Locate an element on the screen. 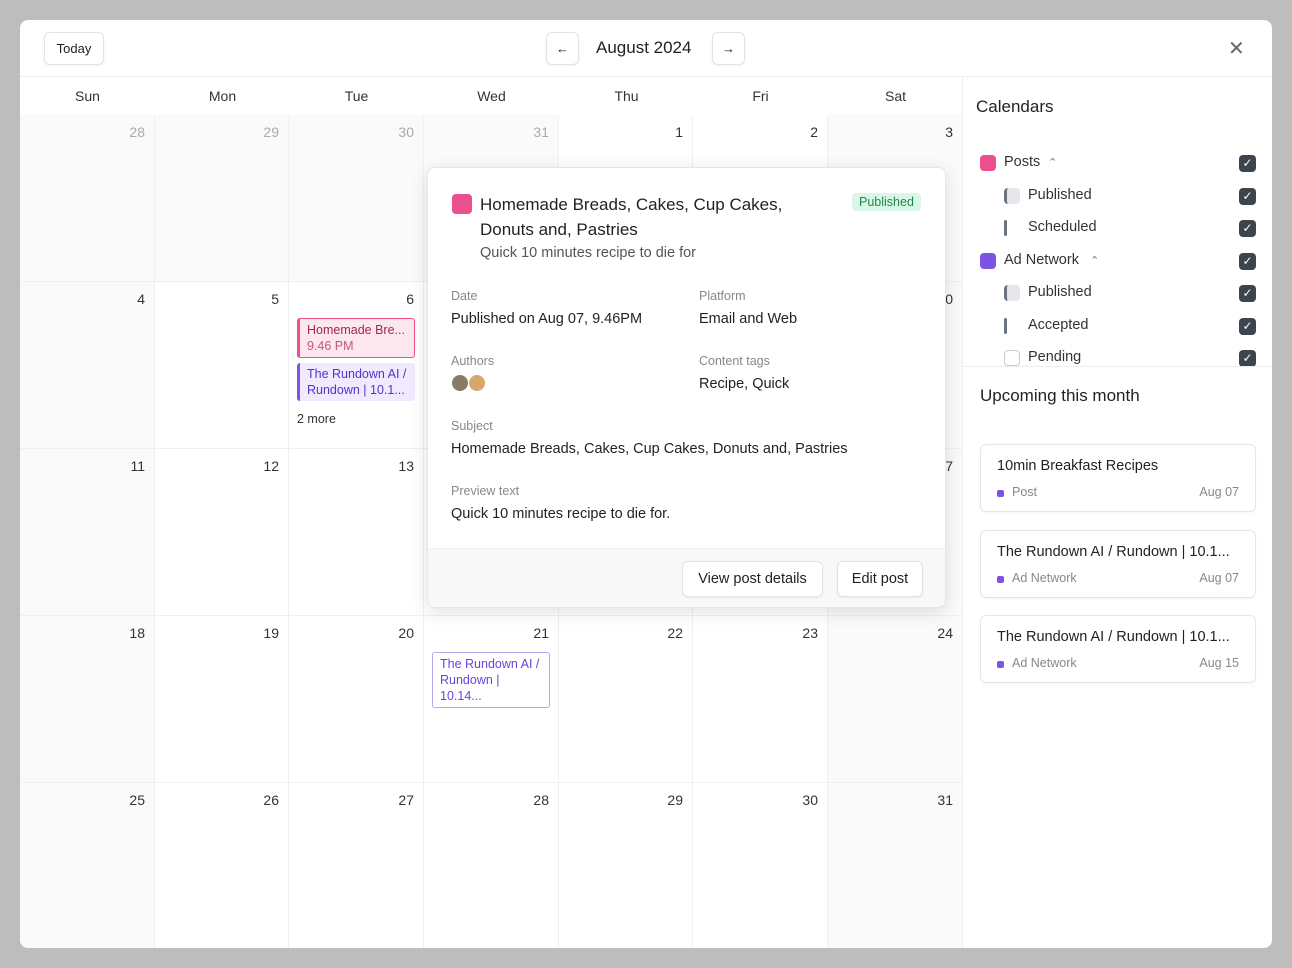 The width and height of the screenshot is (1292, 968). calendar-item: Posts ⌃ ✓ is located at coordinates (1118, 163).